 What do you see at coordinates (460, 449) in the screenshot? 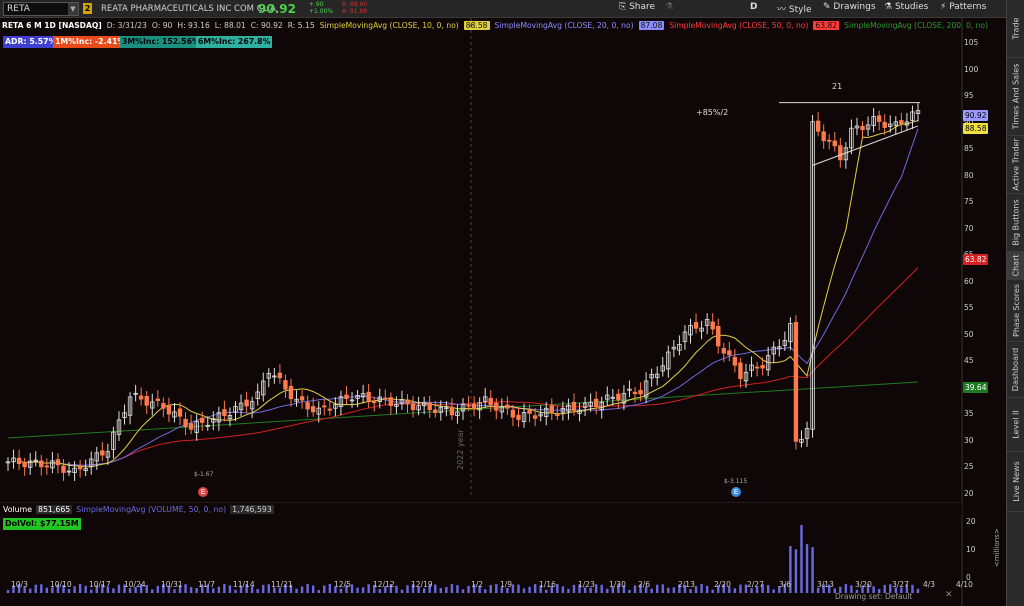
I see `year-marker-label: 2022 year` at bounding box center [460, 449].